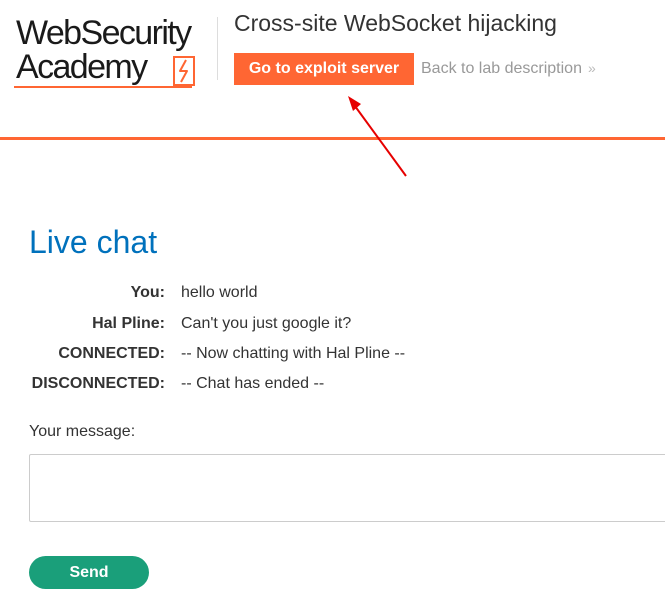 This screenshot has width=665, height=607. I want to click on double-chevron-right-icon: », so click(591, 68).